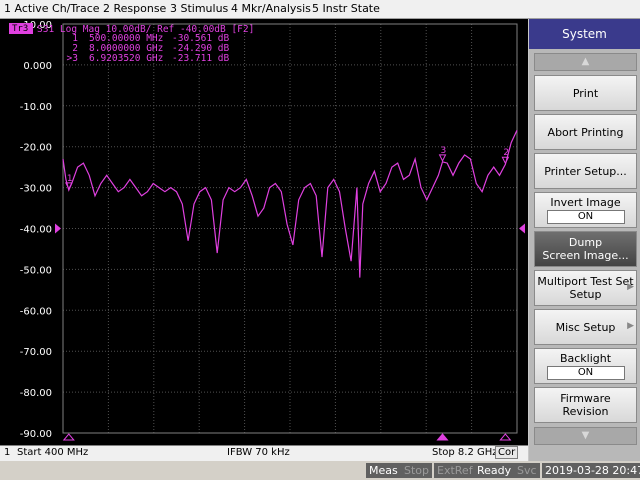 This screenshot has height=480, width=640. What do you see at coordinates (417, 470) in the screenshot?
I see `status-stop: Stop` at bounding box center [417, 470].